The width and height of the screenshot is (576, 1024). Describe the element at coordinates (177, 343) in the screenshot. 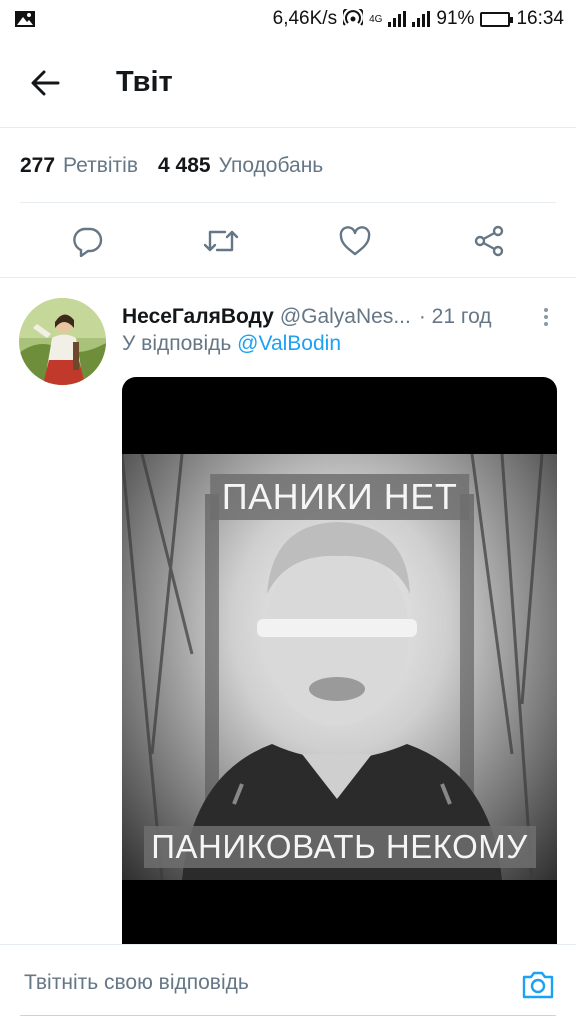

I see `reply-prefix: У відповідь` at that location.